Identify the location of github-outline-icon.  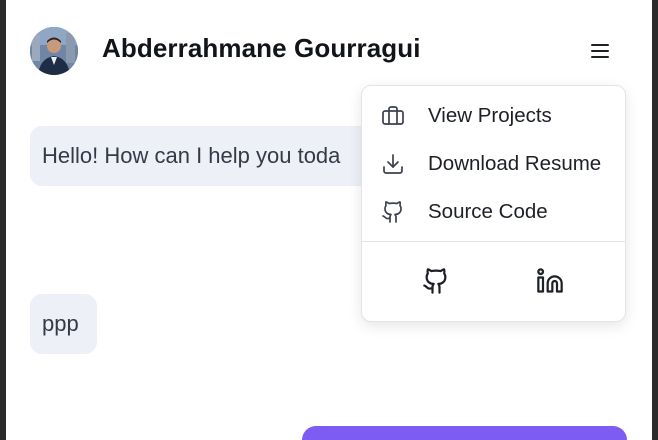
(393, 212).